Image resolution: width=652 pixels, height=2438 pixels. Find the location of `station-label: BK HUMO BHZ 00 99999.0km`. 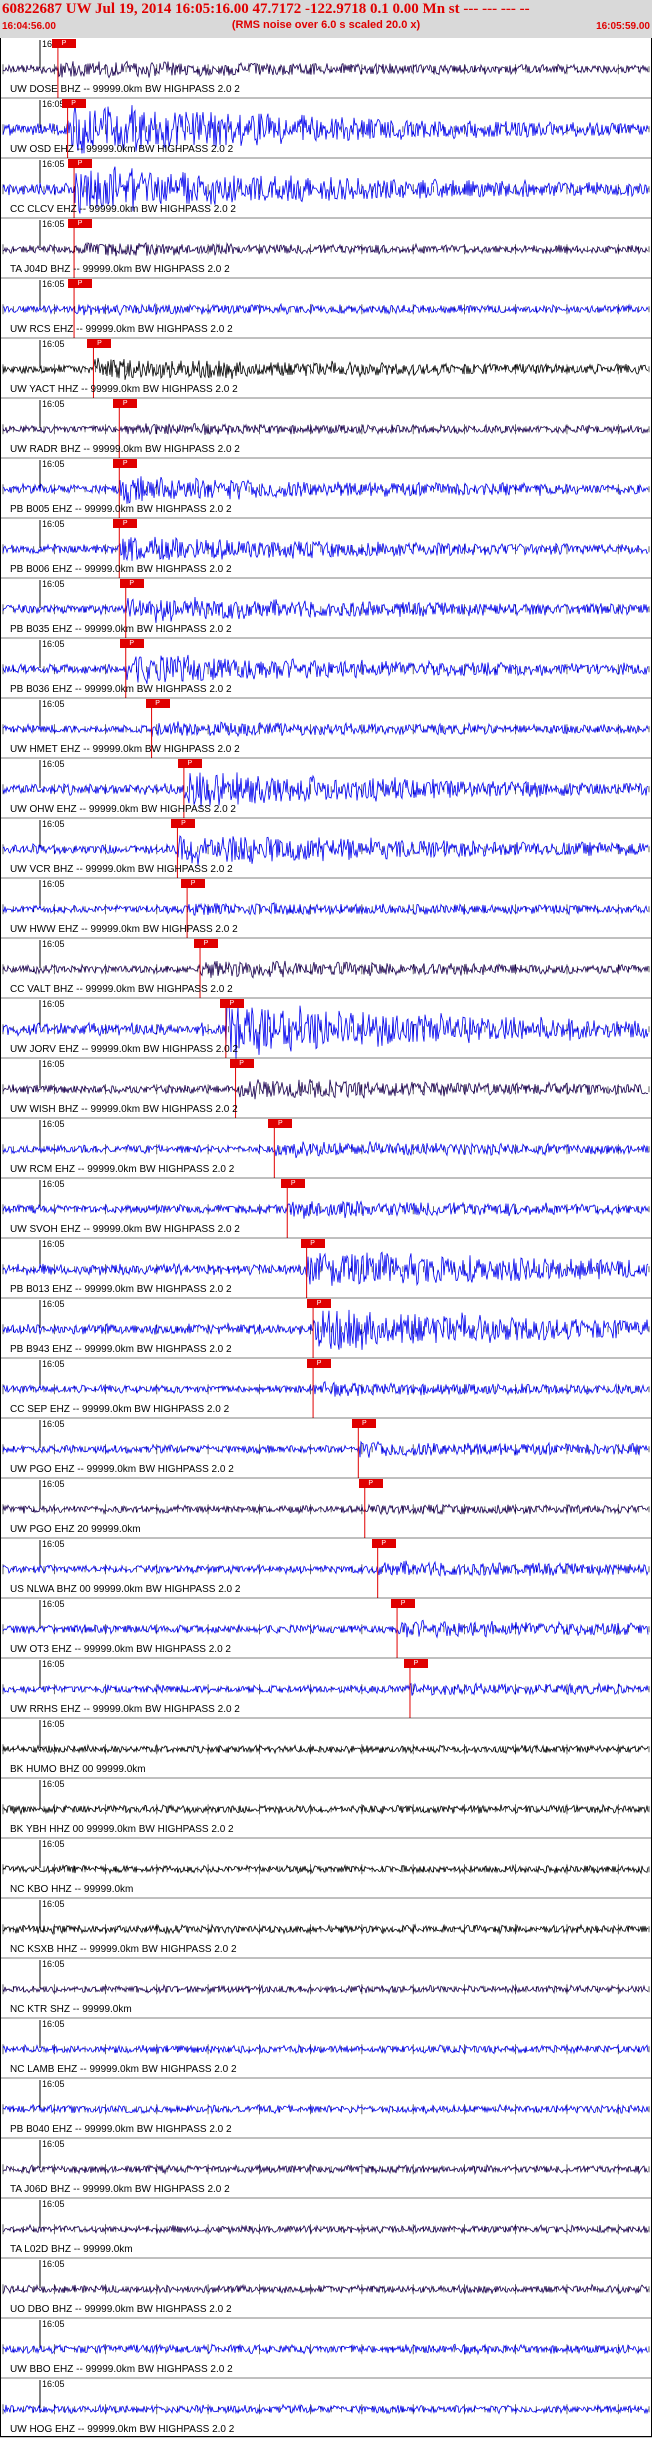

station-label: BK HUMO BHZ 00 99999.0km is located at coordinates (78, 1769).